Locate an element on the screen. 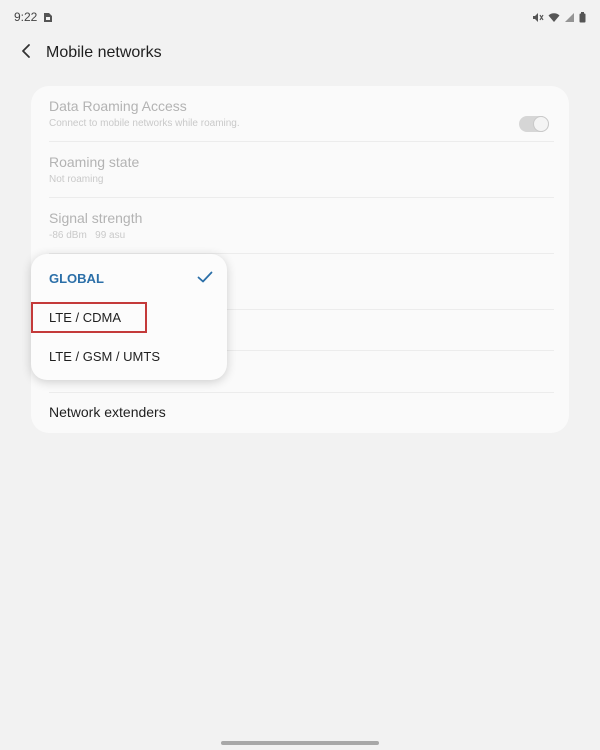  signal-strength-title: Signal strength is located at coordinates (96, 218).